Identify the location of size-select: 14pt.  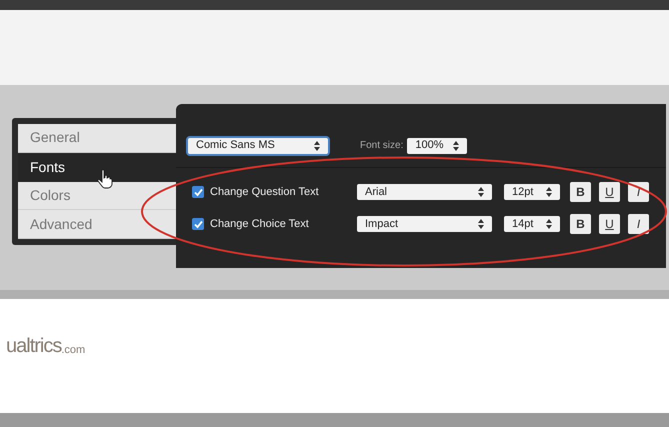
(532, 224).